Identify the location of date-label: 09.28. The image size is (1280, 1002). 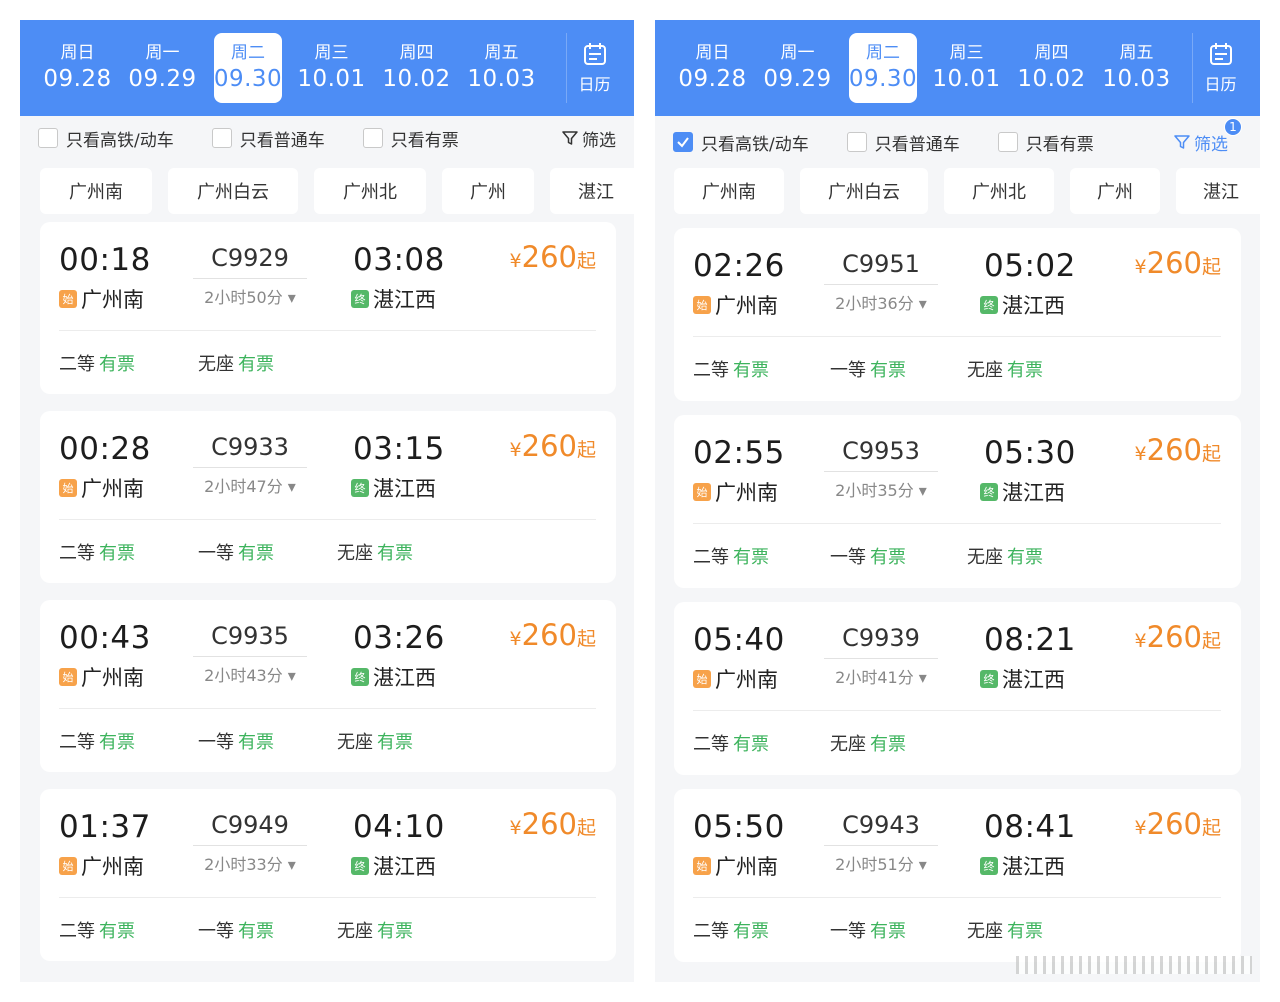
(712, 79).